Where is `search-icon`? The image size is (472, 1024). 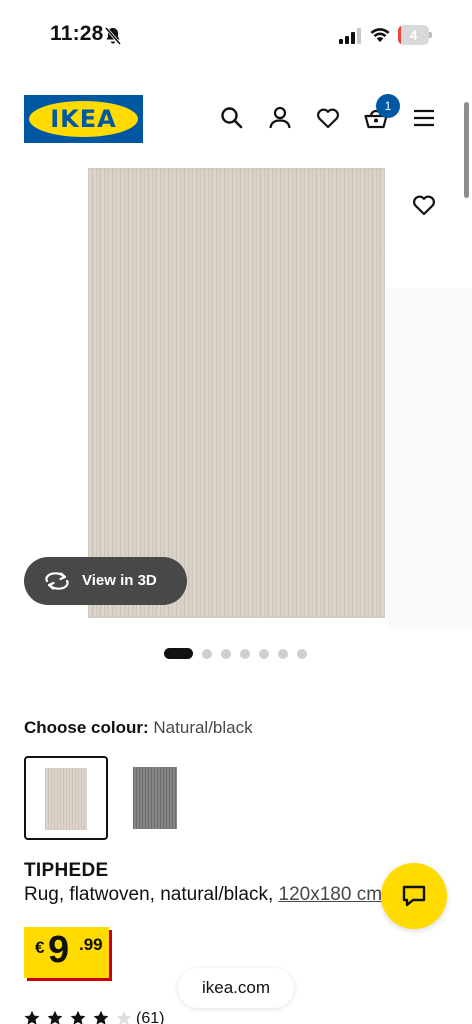 search-icon is located at coordinates (232, 118).